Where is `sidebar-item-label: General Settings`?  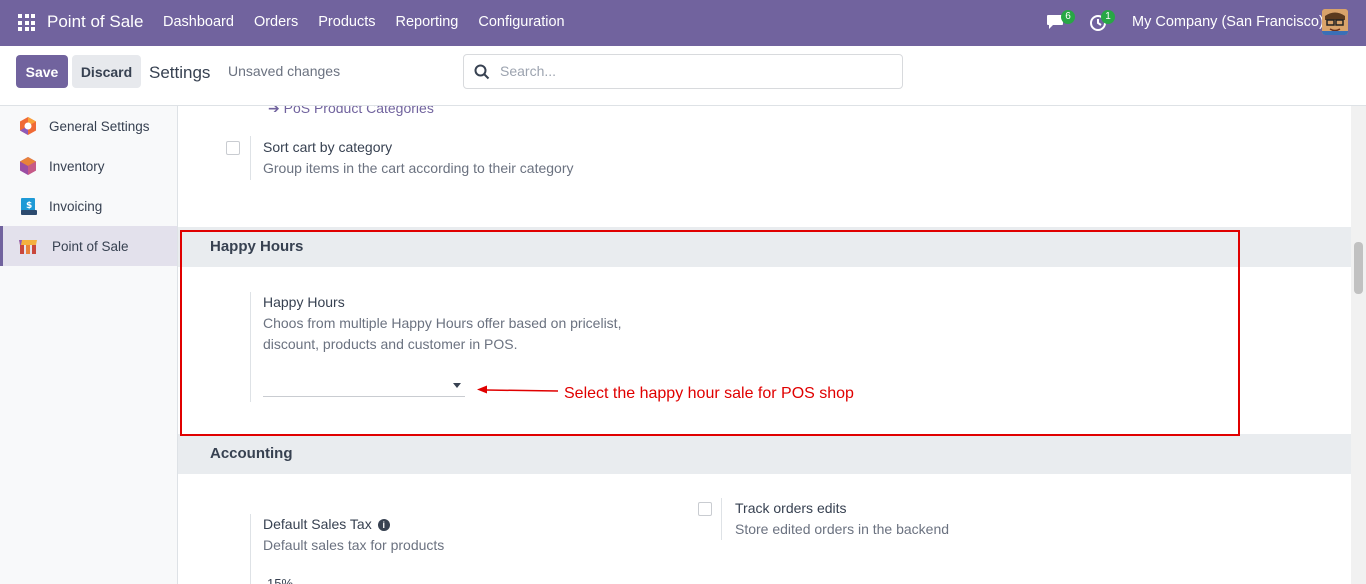 sidebar-item-label: General Settings is located at coordinates (99, 126).